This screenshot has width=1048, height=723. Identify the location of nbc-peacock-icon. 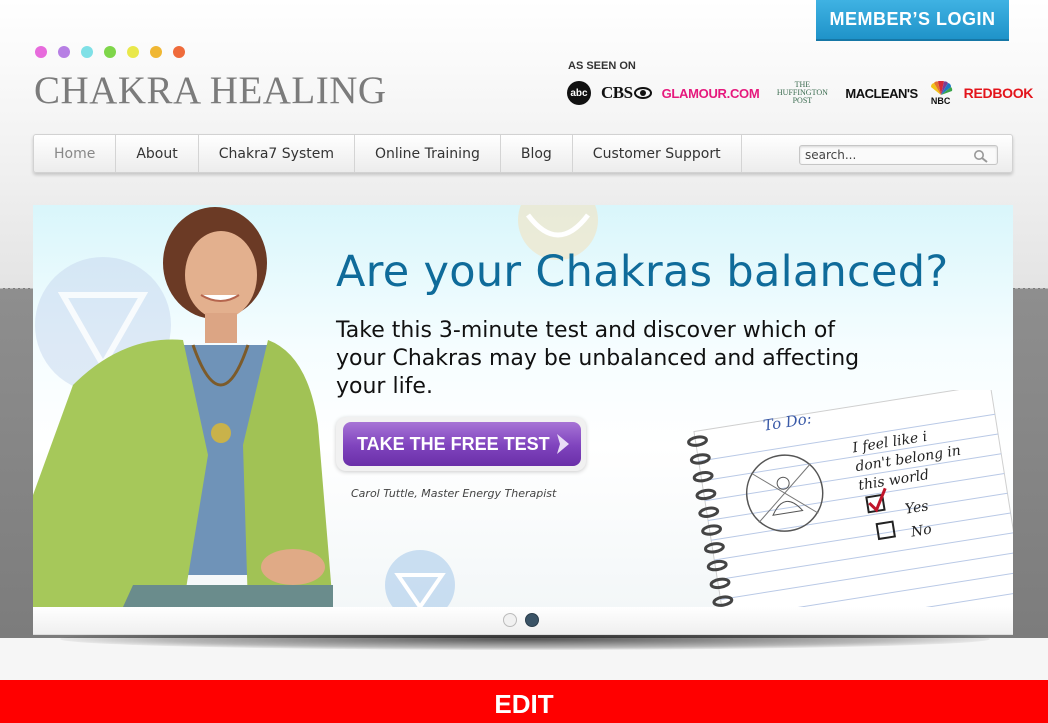
(941, 87).